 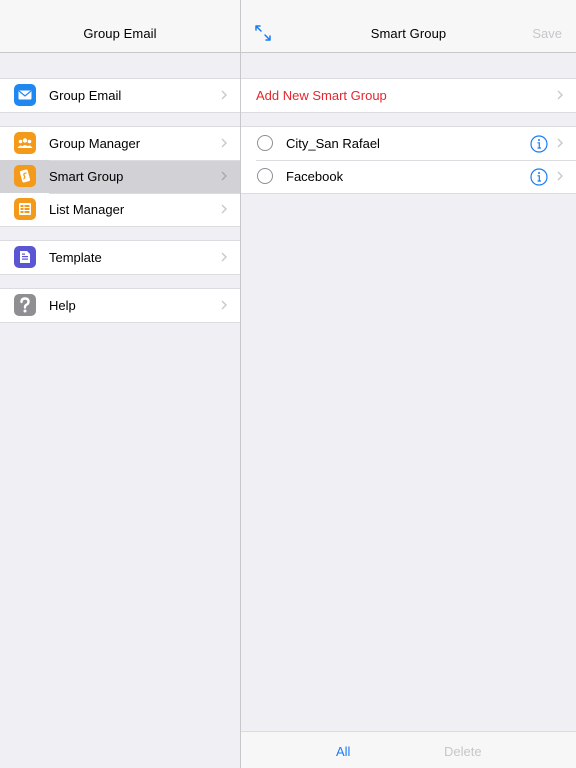 What do you see at coordinates (408, 749) in the screenshot?
I see `bottom-toolbar: All Delete` at bounding box center [408, 749].